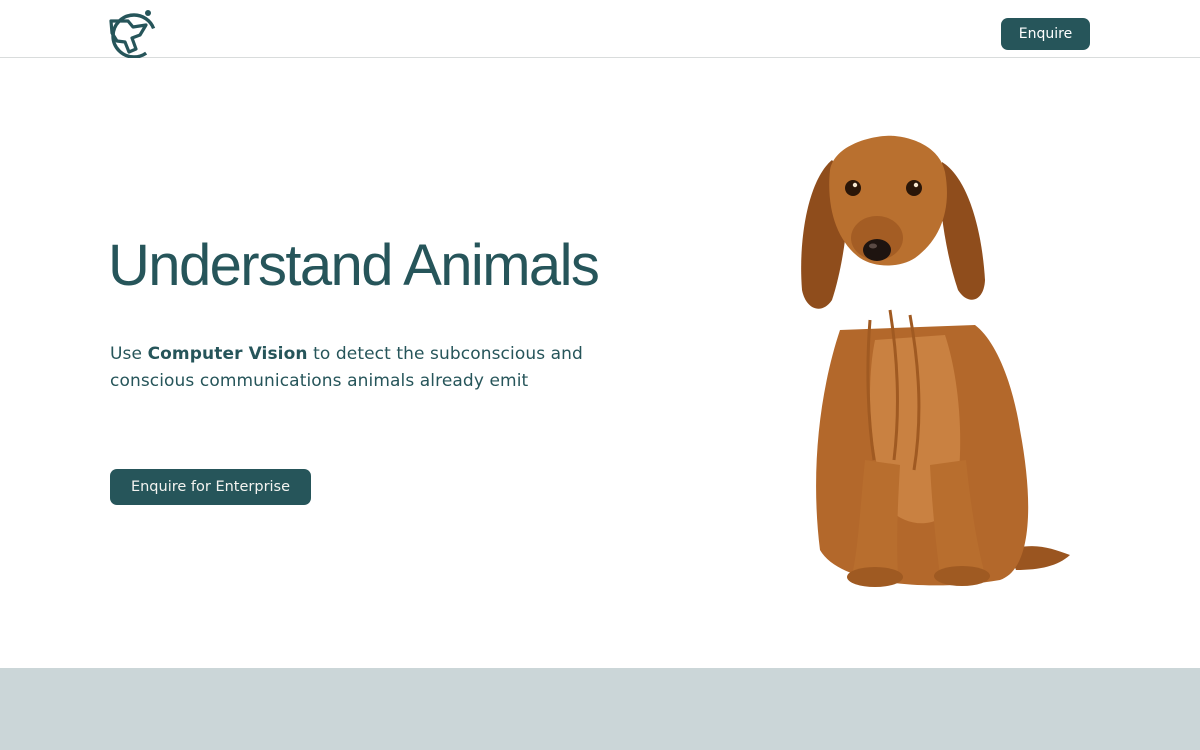  I want to click on enquire-for-enterprise-button: Enquire for Enterprise, so click(210, 487).